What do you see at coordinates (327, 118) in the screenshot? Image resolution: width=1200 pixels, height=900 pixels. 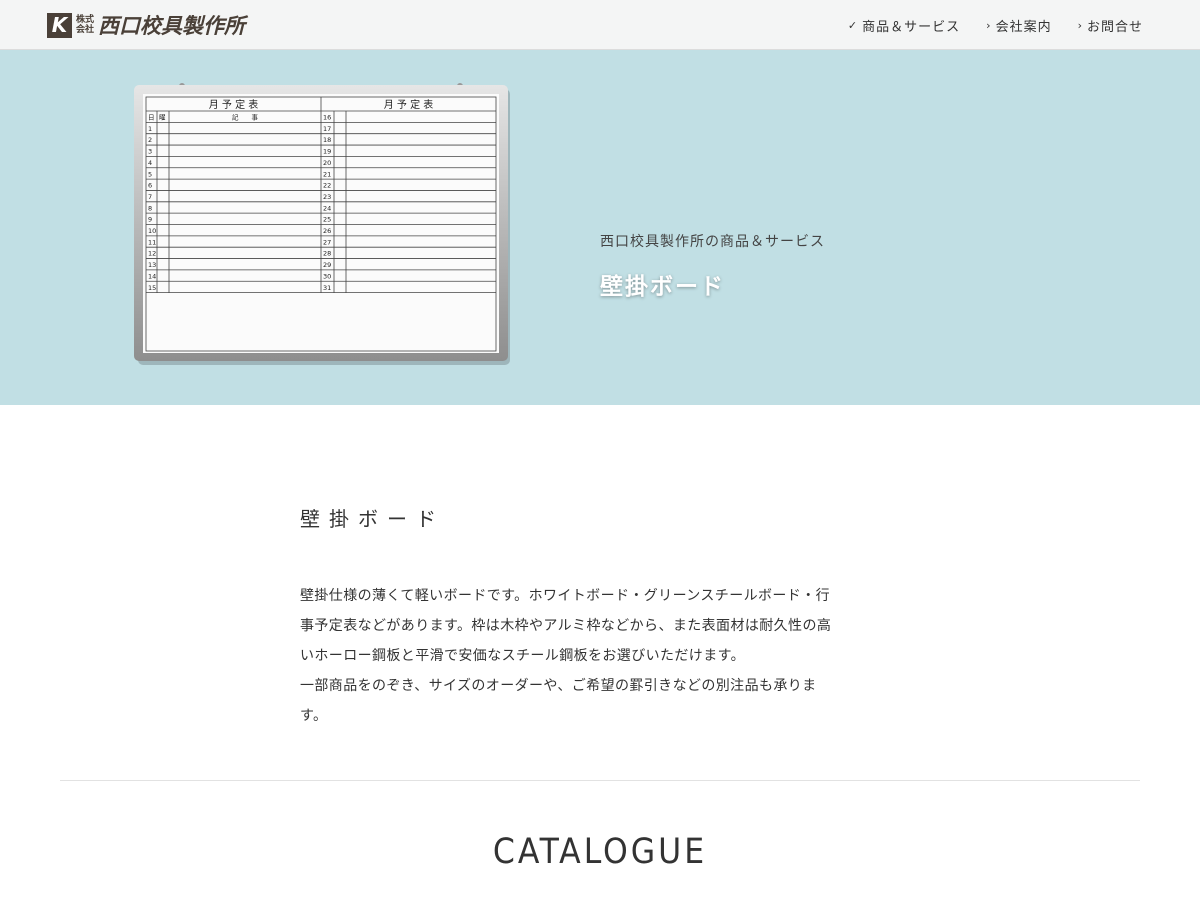 I see `board-day-number: 16` at bounding box center [327, 118].